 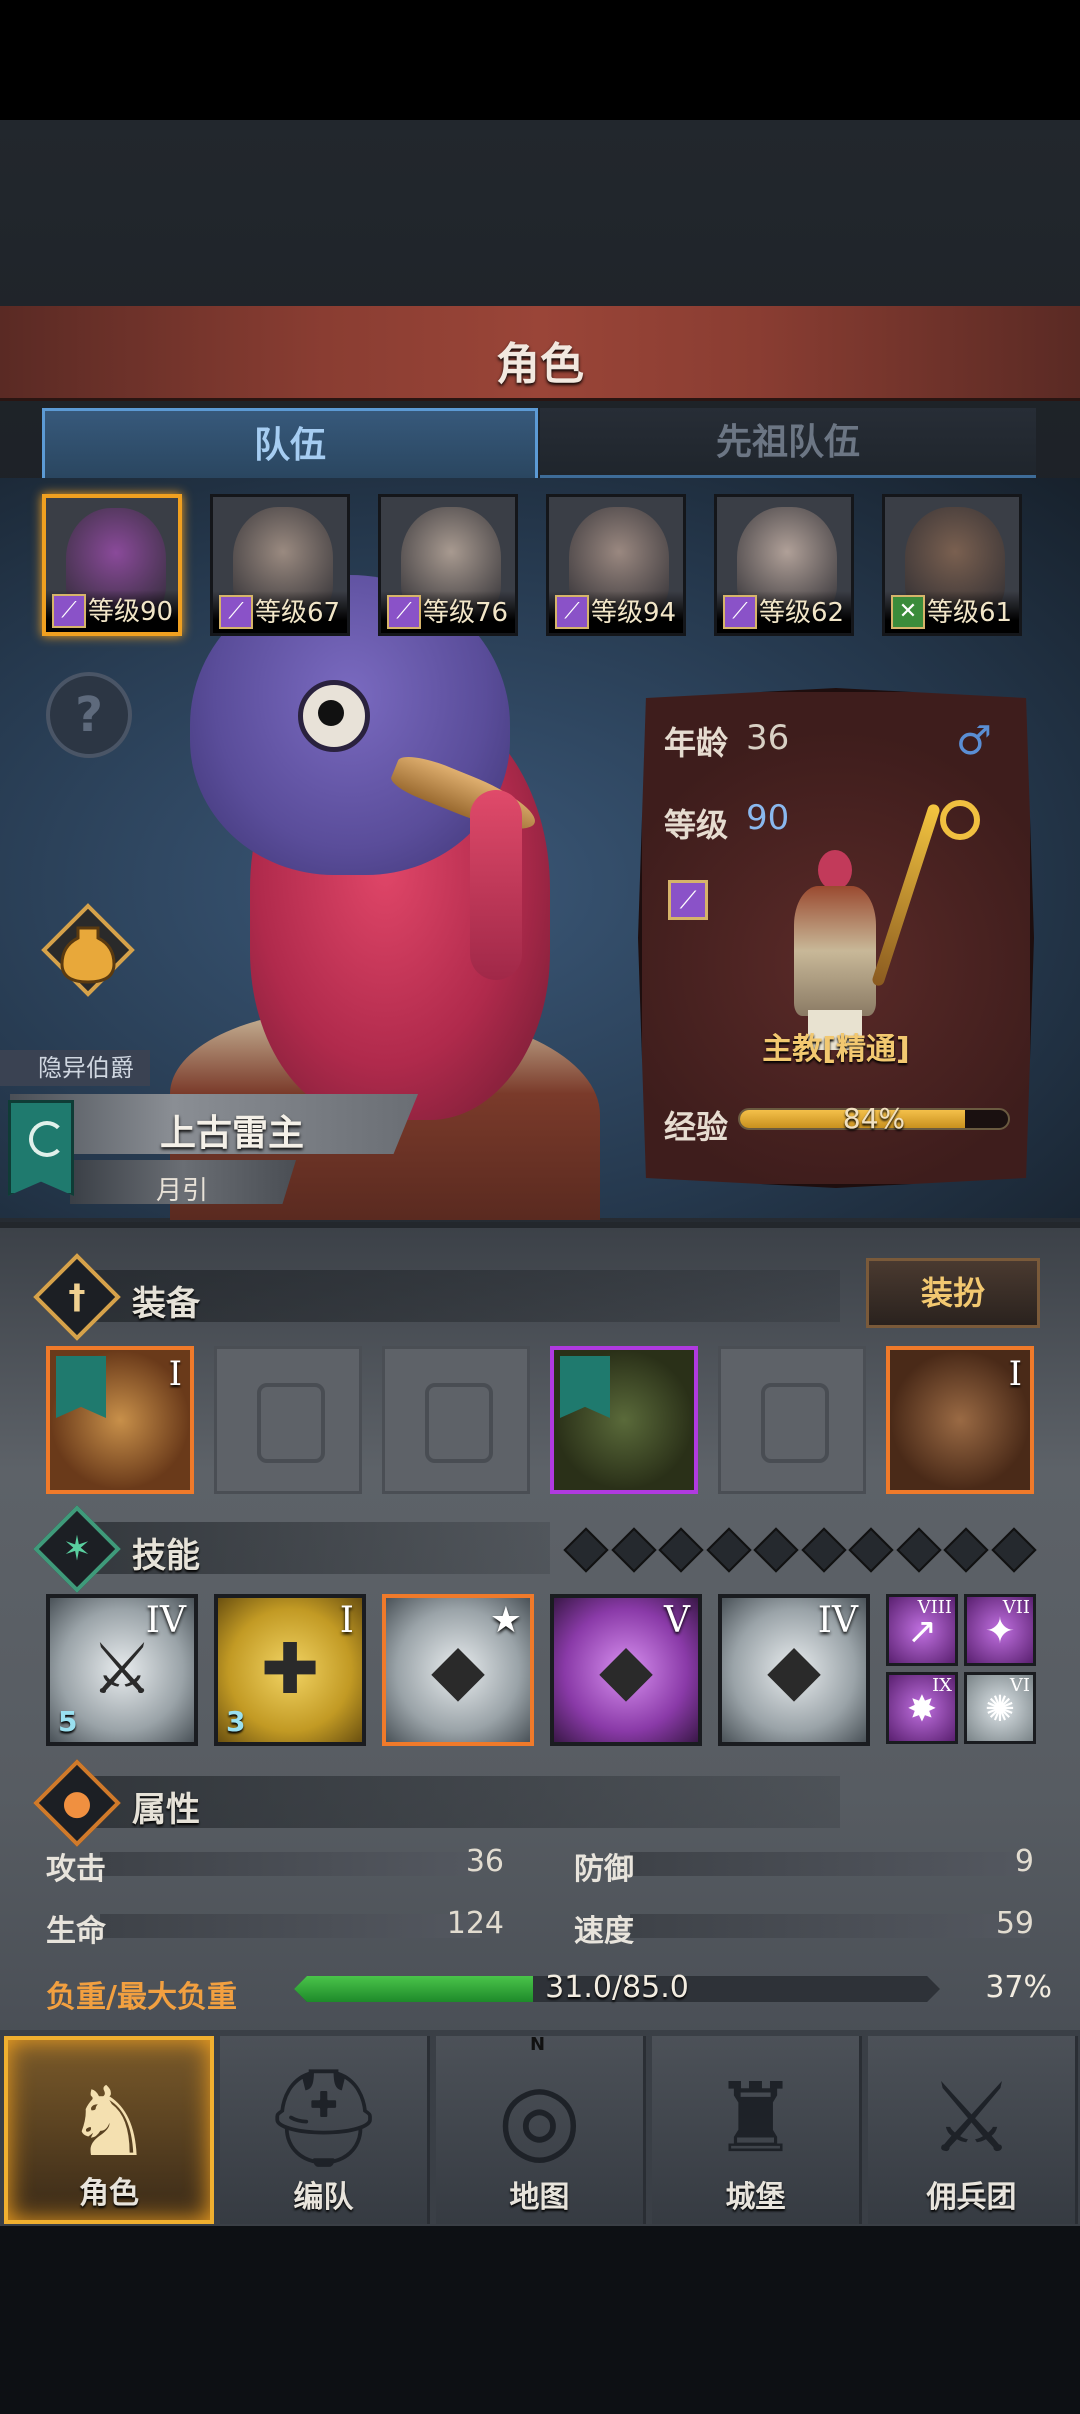 I want to click on skill-slot: ◆ IV, so click(x=794, y=1670).